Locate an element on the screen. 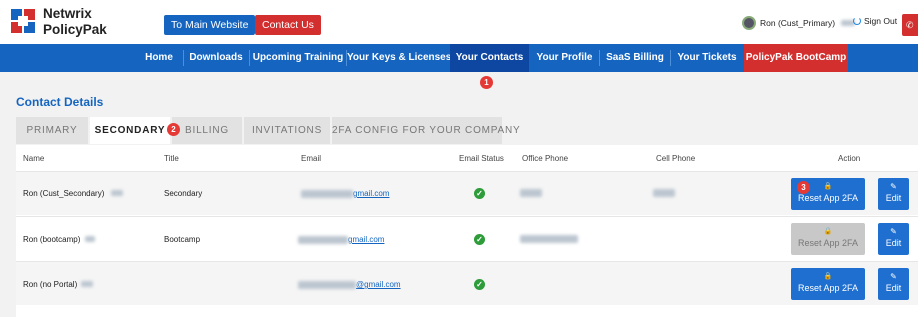 Image resolution: width=918 pixels, height=317 pixels. user-name: Ron (Cust_Primary) is located at coordinates (798, 23).